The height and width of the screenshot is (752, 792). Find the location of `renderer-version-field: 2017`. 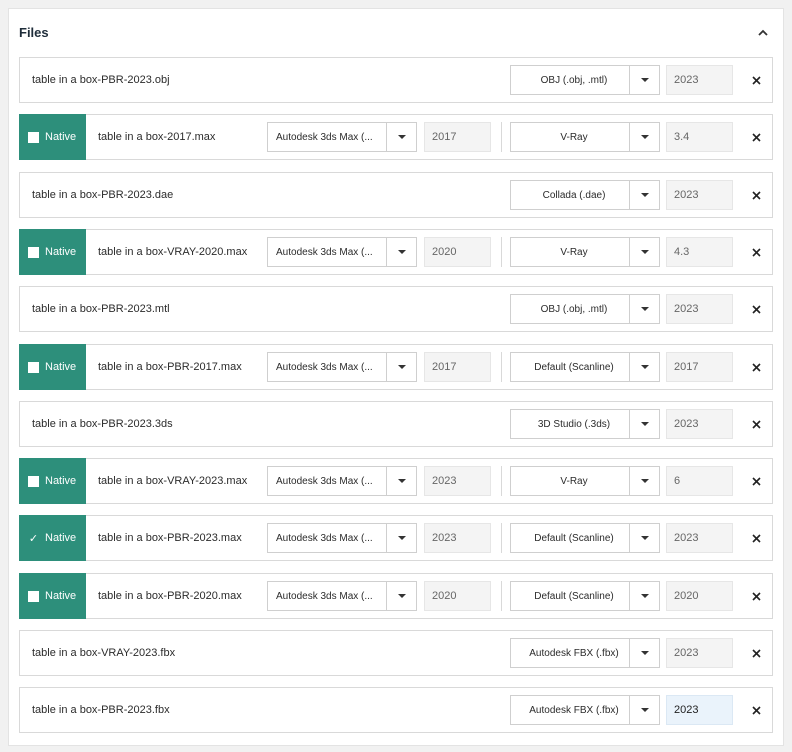

renderer-version-field: 2017 is located at coordinates (699, 367).